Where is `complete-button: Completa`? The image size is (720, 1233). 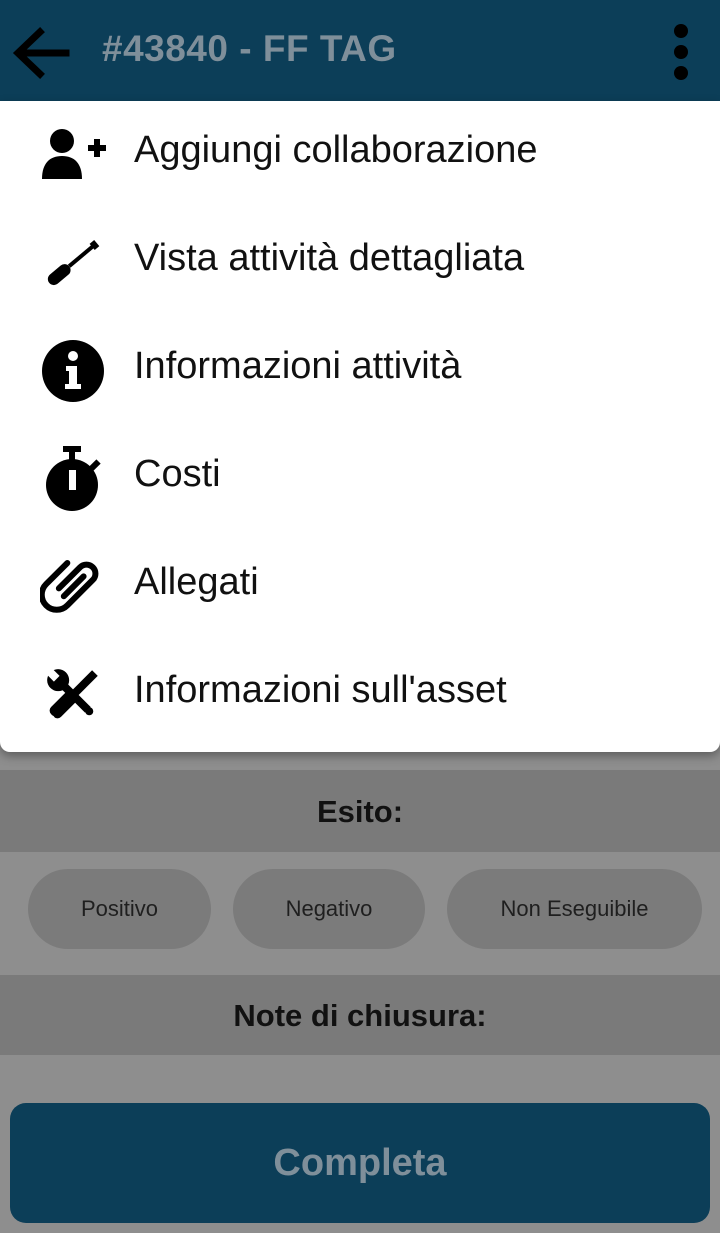
complete-button: Completa is located at coordinates (360, 1163).